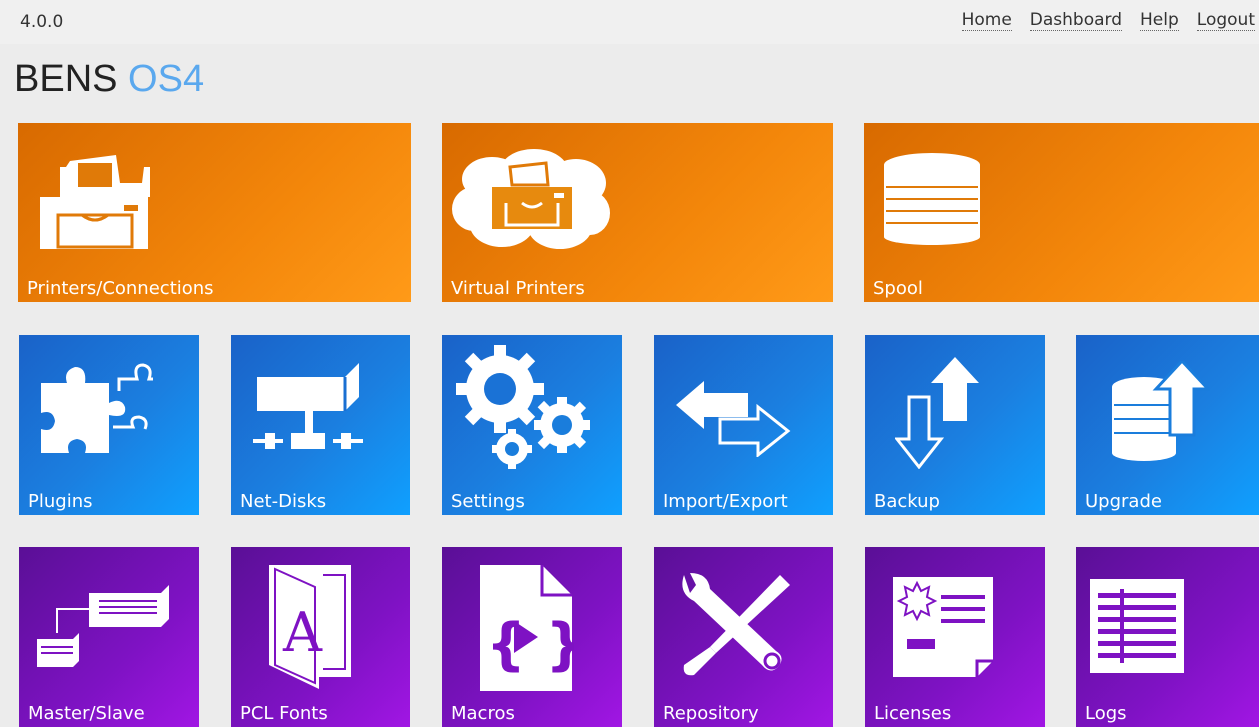 Image resolution: width=1259 pixels, height=727 pixels. Describe the element at coordinates (1159, 20) in the screenshot. I see `nav-help-link: Help` at that location.